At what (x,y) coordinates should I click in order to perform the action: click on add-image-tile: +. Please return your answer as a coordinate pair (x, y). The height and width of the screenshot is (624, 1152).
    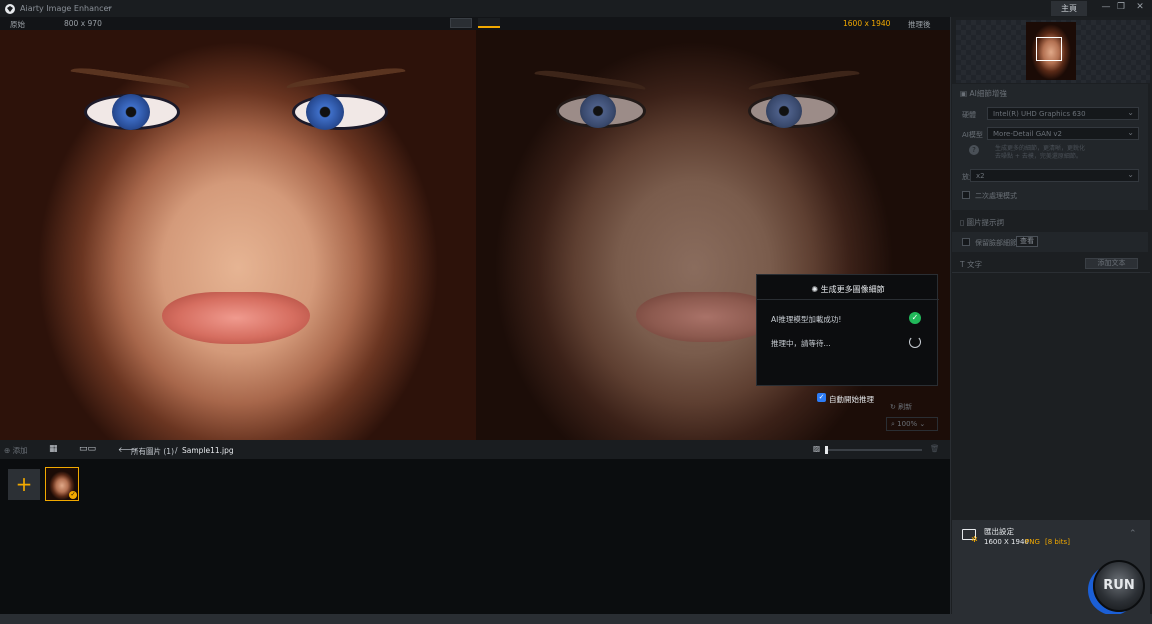
    Looking at the image, I should click on (24, 484).